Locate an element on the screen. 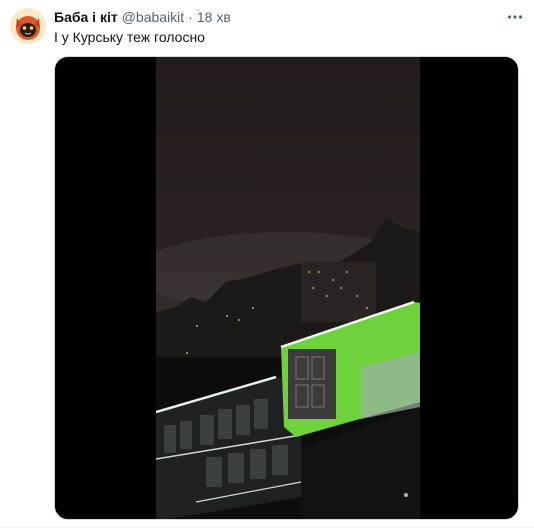 This screenshot has height=528, width=534. tweet-text: І у Курську теж голосно is located at coordinates (129, 37).